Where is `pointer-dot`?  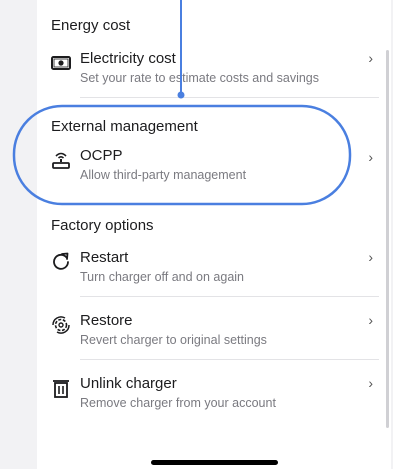 pointer-dot is located at coordinates (181, 95).